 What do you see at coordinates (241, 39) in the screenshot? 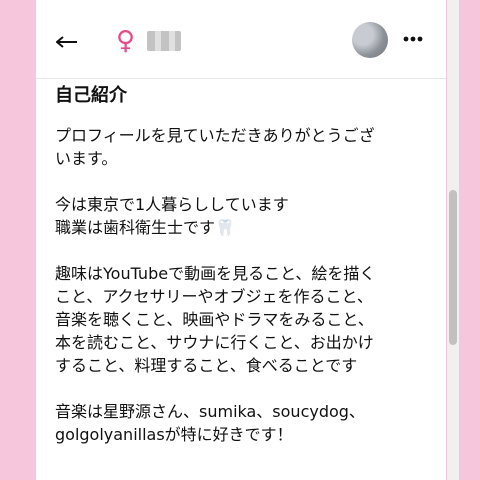
I see `profile-header: ♀` at bounding box center [241, 39].